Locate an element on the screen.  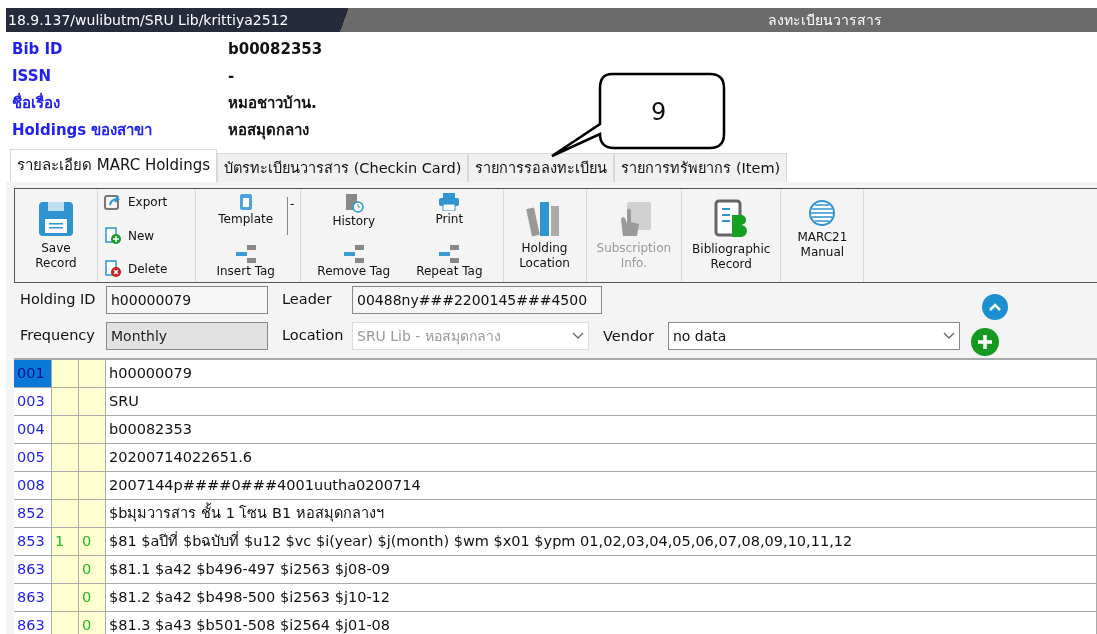
window-title: ลงทะเบียนวารสาร is located at coordinates (825, 20).